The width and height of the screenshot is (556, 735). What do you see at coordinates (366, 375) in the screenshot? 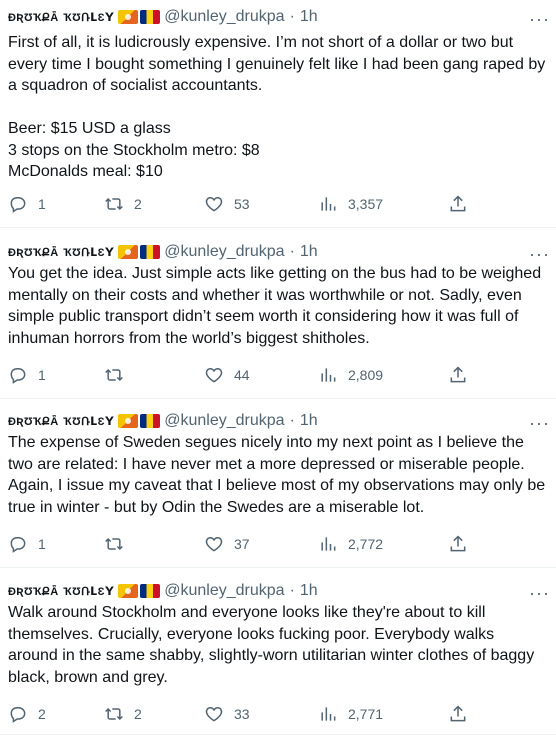
I see `views-count: 2,809` at bounding box center [366, 375].